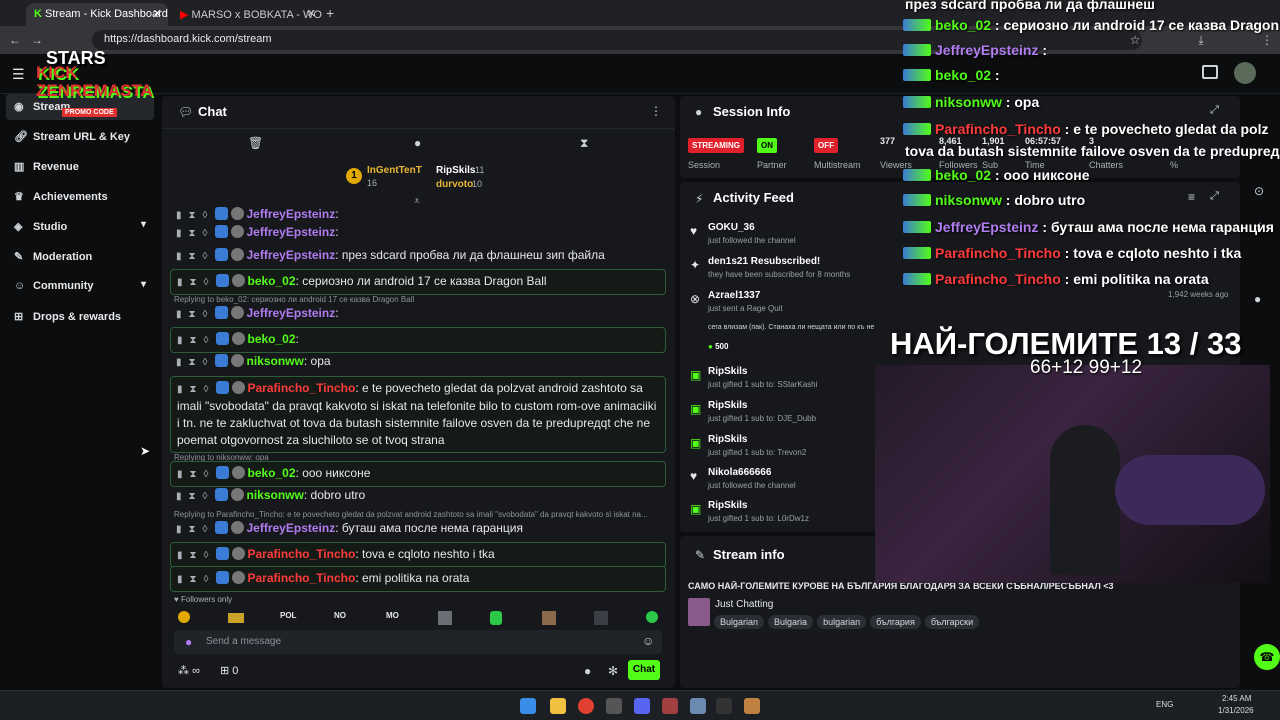  I want to click on menu-dots-icon: ⋮, so click(1267, 40).